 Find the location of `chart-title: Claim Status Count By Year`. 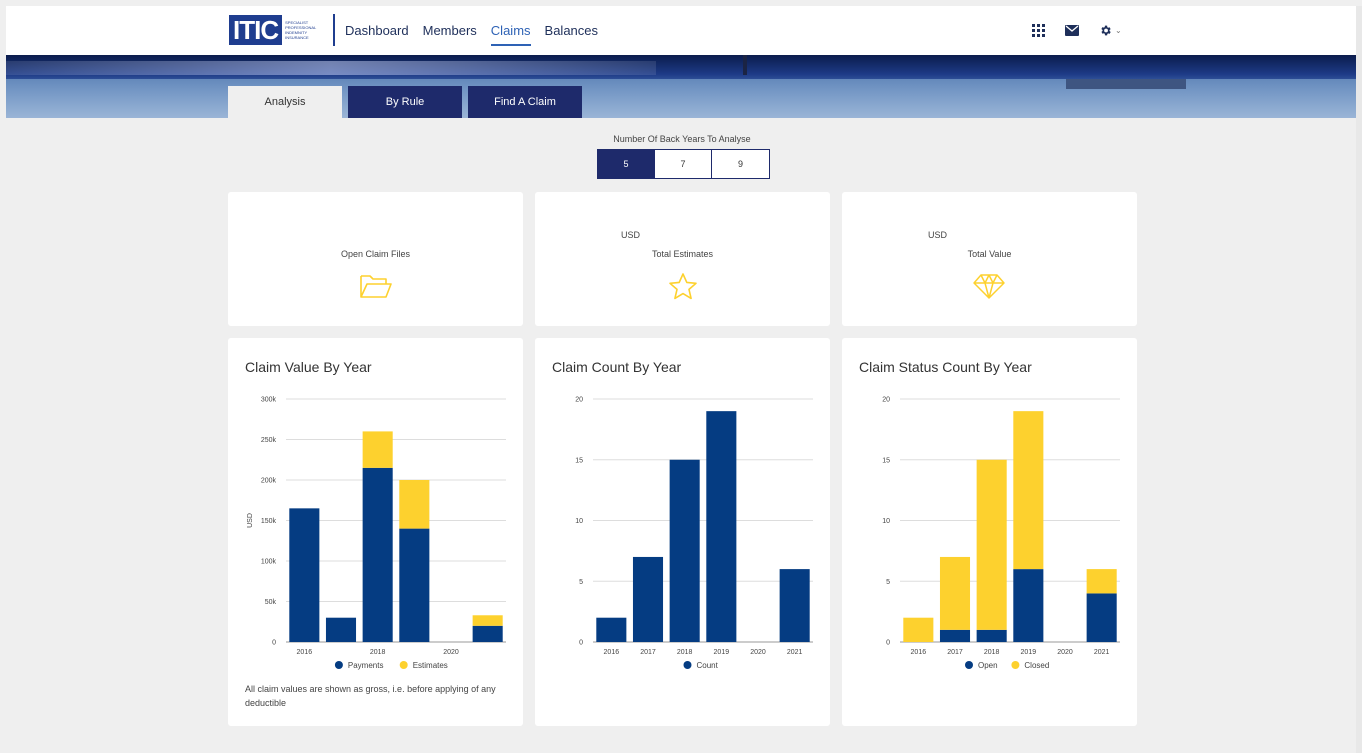

chart-title: Claim Status Count By Year is located at coordinates (945, 367).